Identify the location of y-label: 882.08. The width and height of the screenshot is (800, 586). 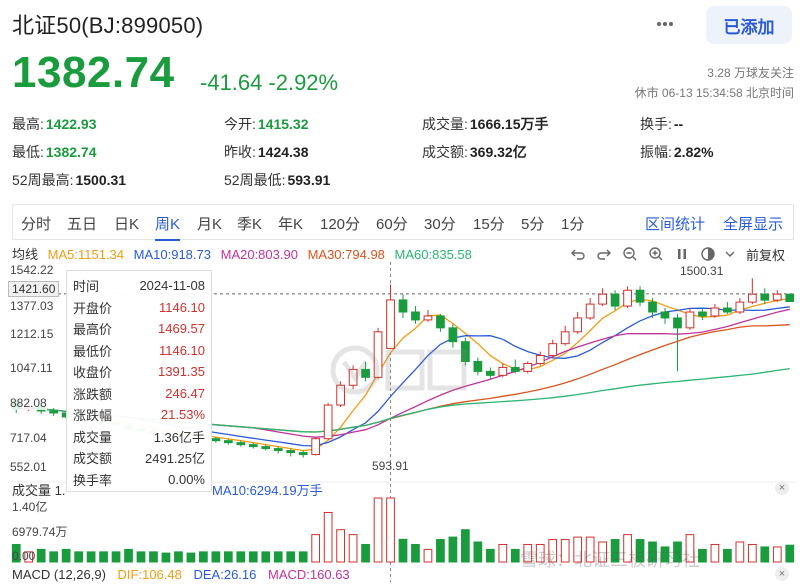
(28, 403).